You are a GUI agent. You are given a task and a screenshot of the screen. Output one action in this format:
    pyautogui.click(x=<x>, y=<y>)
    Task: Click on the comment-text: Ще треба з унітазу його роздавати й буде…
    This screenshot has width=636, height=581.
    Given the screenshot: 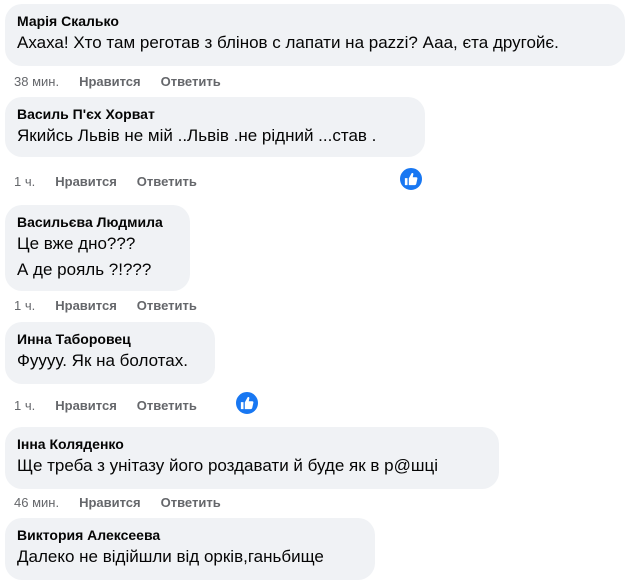 What is the action you would take?
    pyautogui.click(x=228, y=465)
    